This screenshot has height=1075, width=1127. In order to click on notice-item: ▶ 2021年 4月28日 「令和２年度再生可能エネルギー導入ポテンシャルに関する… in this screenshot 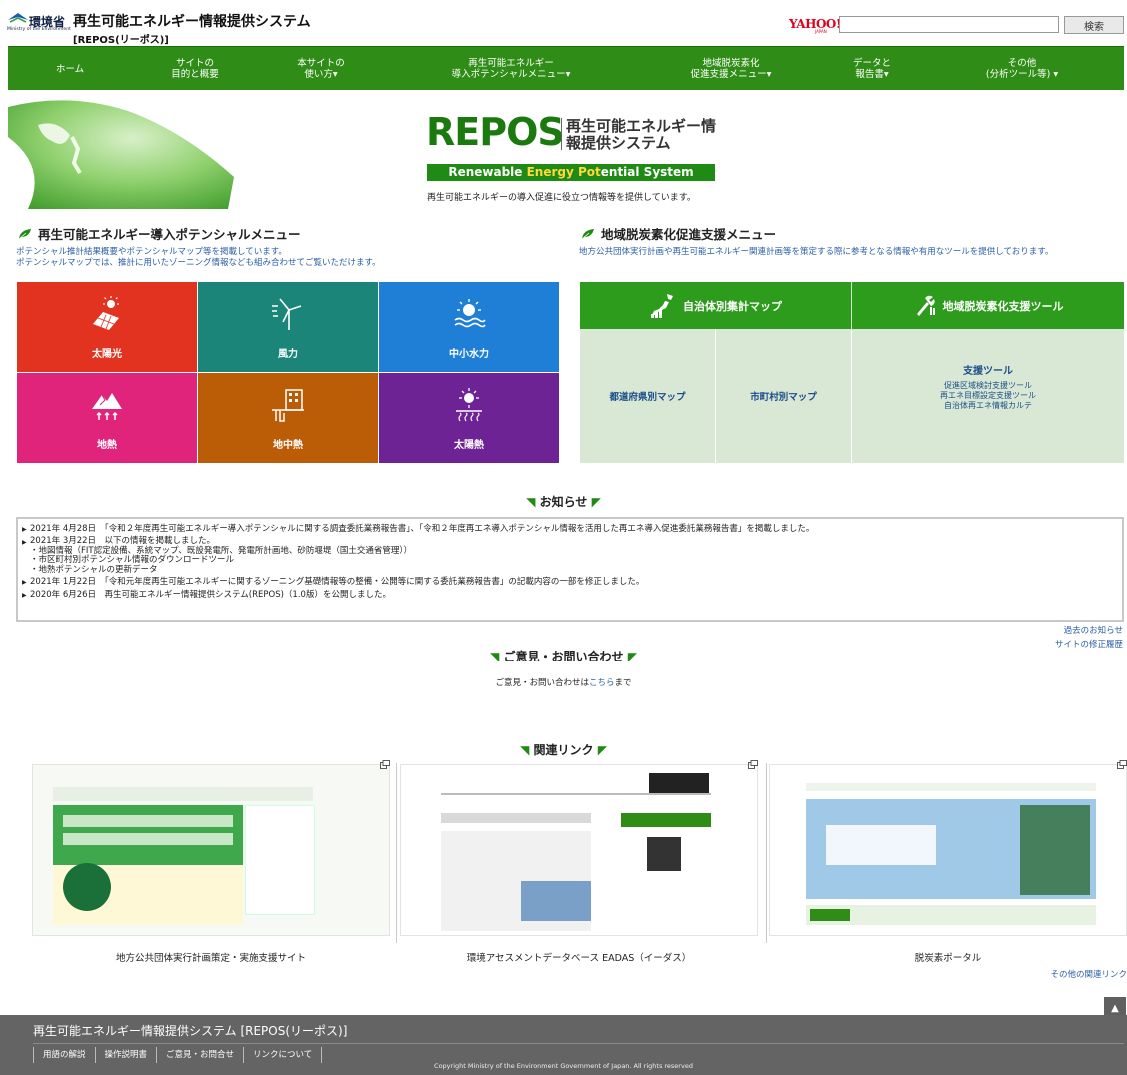, I will do `click(570, 529)`.